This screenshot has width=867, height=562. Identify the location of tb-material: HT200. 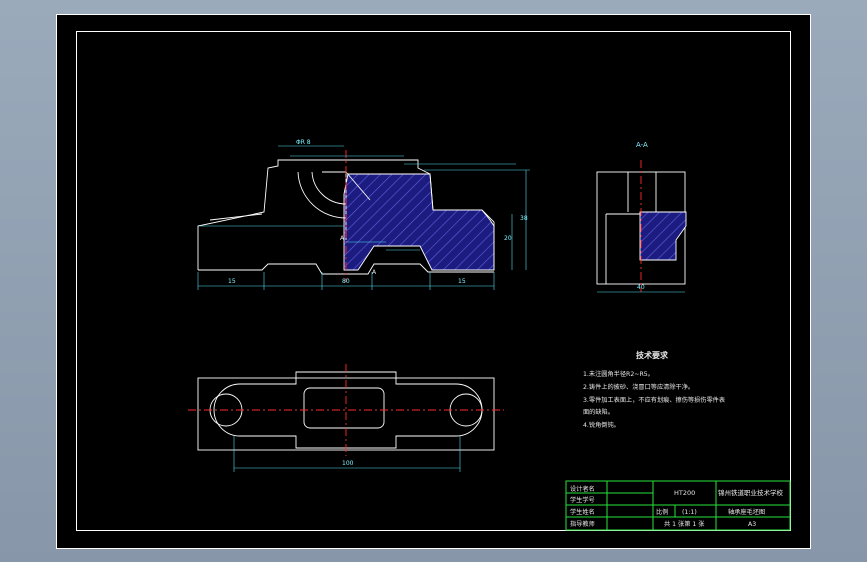
(684, 493).